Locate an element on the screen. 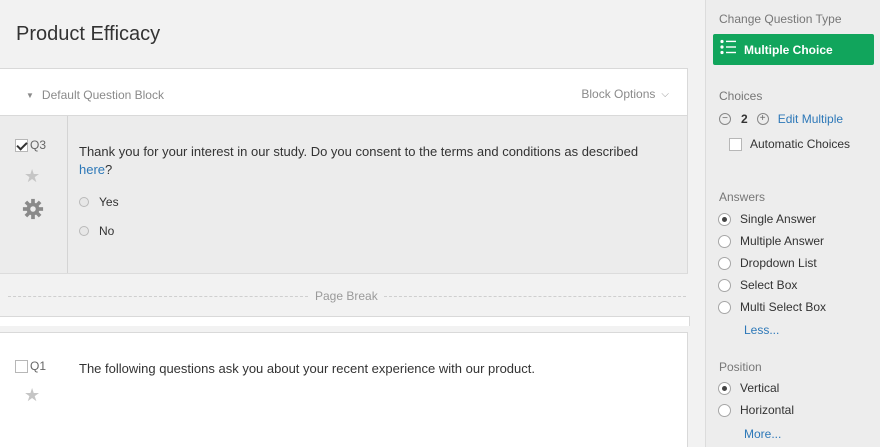  choice-yes: Yes is located at coordinates (99, 202).